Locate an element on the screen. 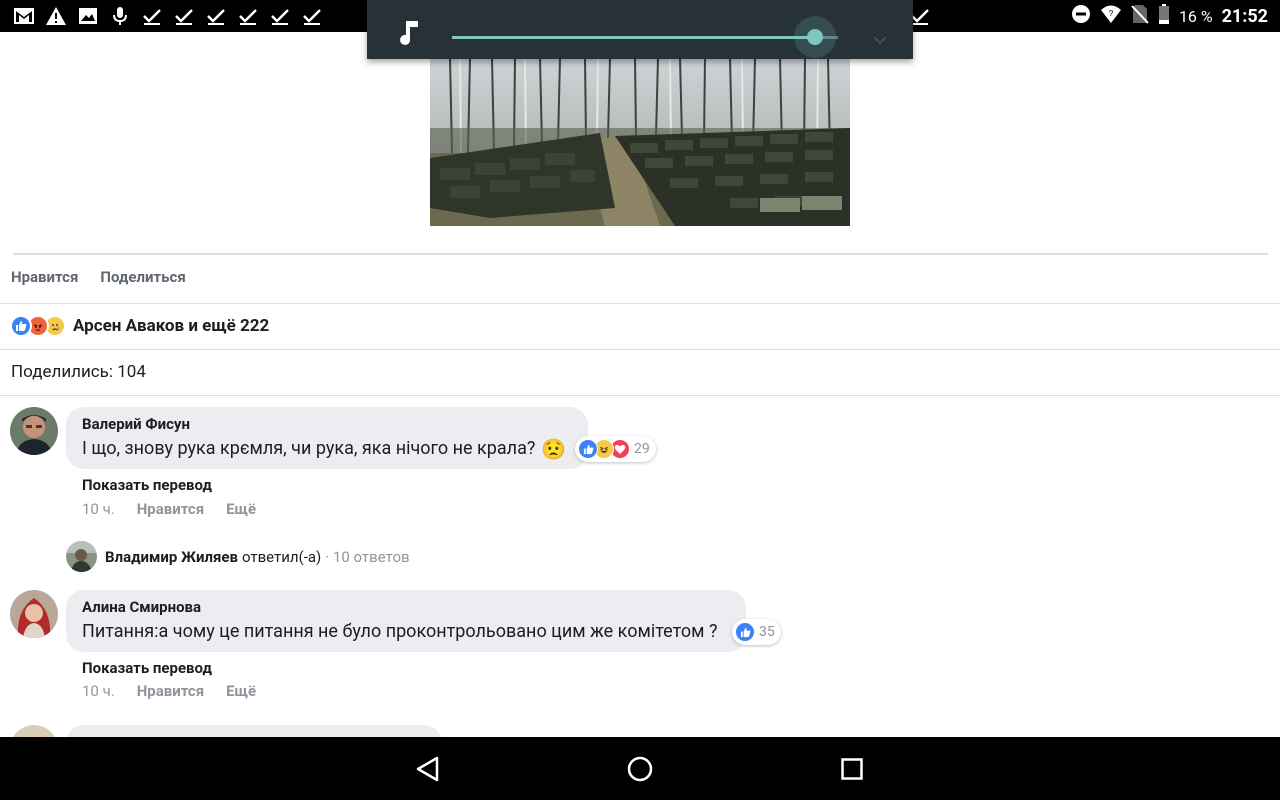 The image size is (1280, 800). reply-action-text: ответил(-а) is located at coordinates (282, 556).